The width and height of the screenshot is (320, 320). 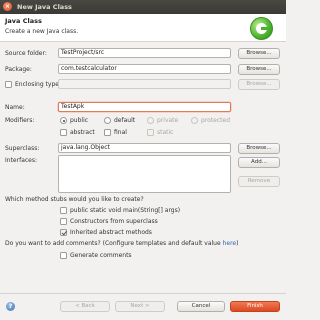 What do you see at coordinates (120, 132) in the screenshot?
I see `modifier-final-label: final` at bounding box center [120, 132].